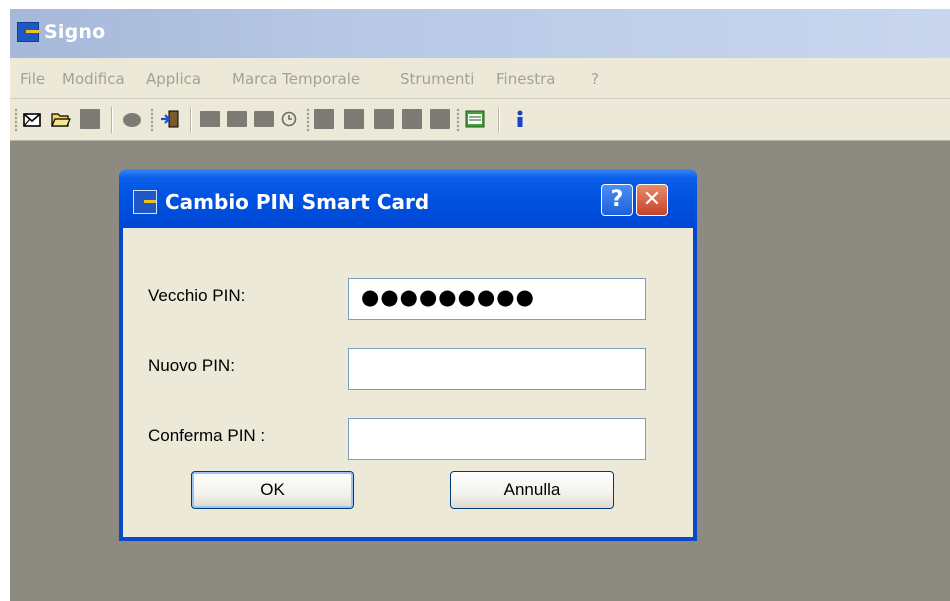  I want to click on cancel-button: Annulla, so click(532, 490).